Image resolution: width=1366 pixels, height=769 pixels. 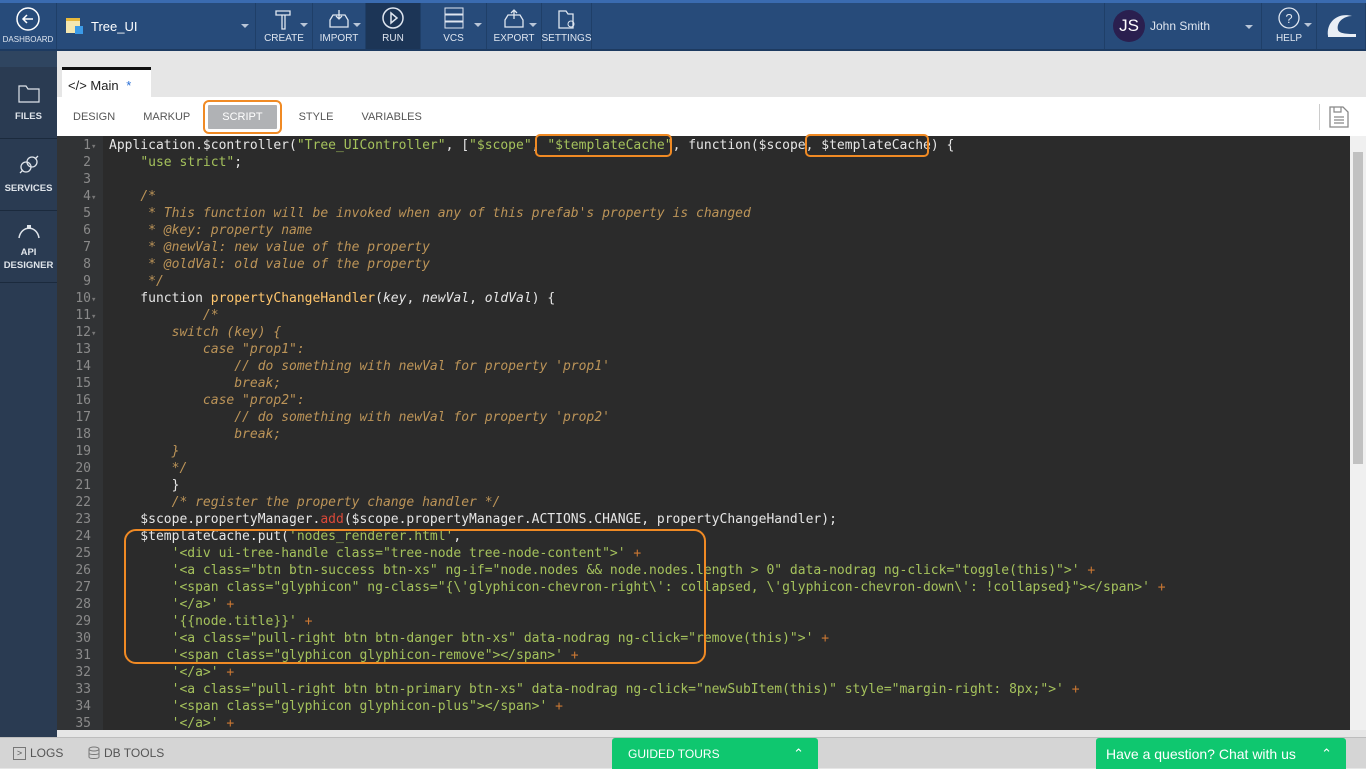 I want to click on line-number: 29, so click(x=83, y=621).